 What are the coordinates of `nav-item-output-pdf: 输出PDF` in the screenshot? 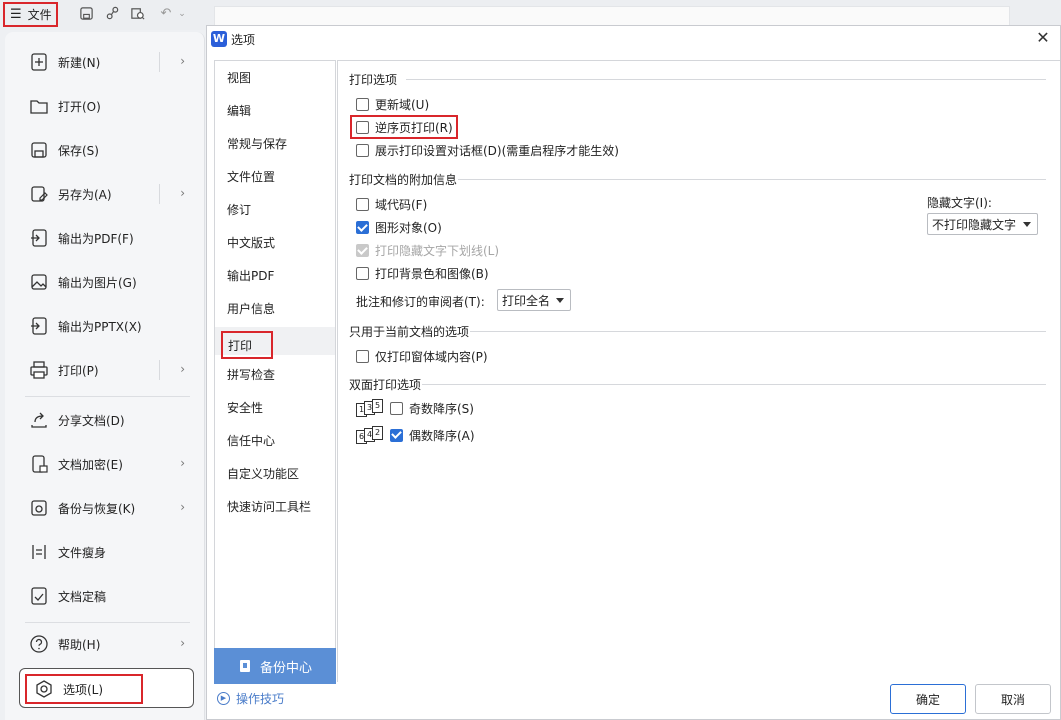 It's located at (275, 275).